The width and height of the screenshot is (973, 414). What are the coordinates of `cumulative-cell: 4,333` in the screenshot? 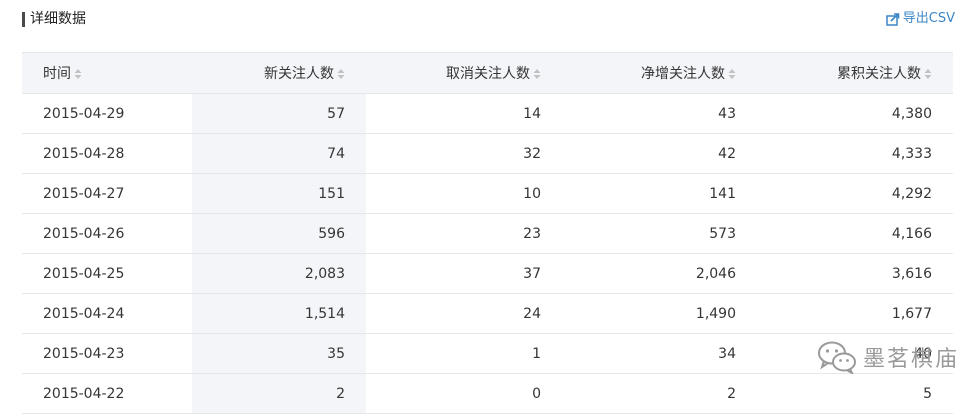 It's located at (855, 153).